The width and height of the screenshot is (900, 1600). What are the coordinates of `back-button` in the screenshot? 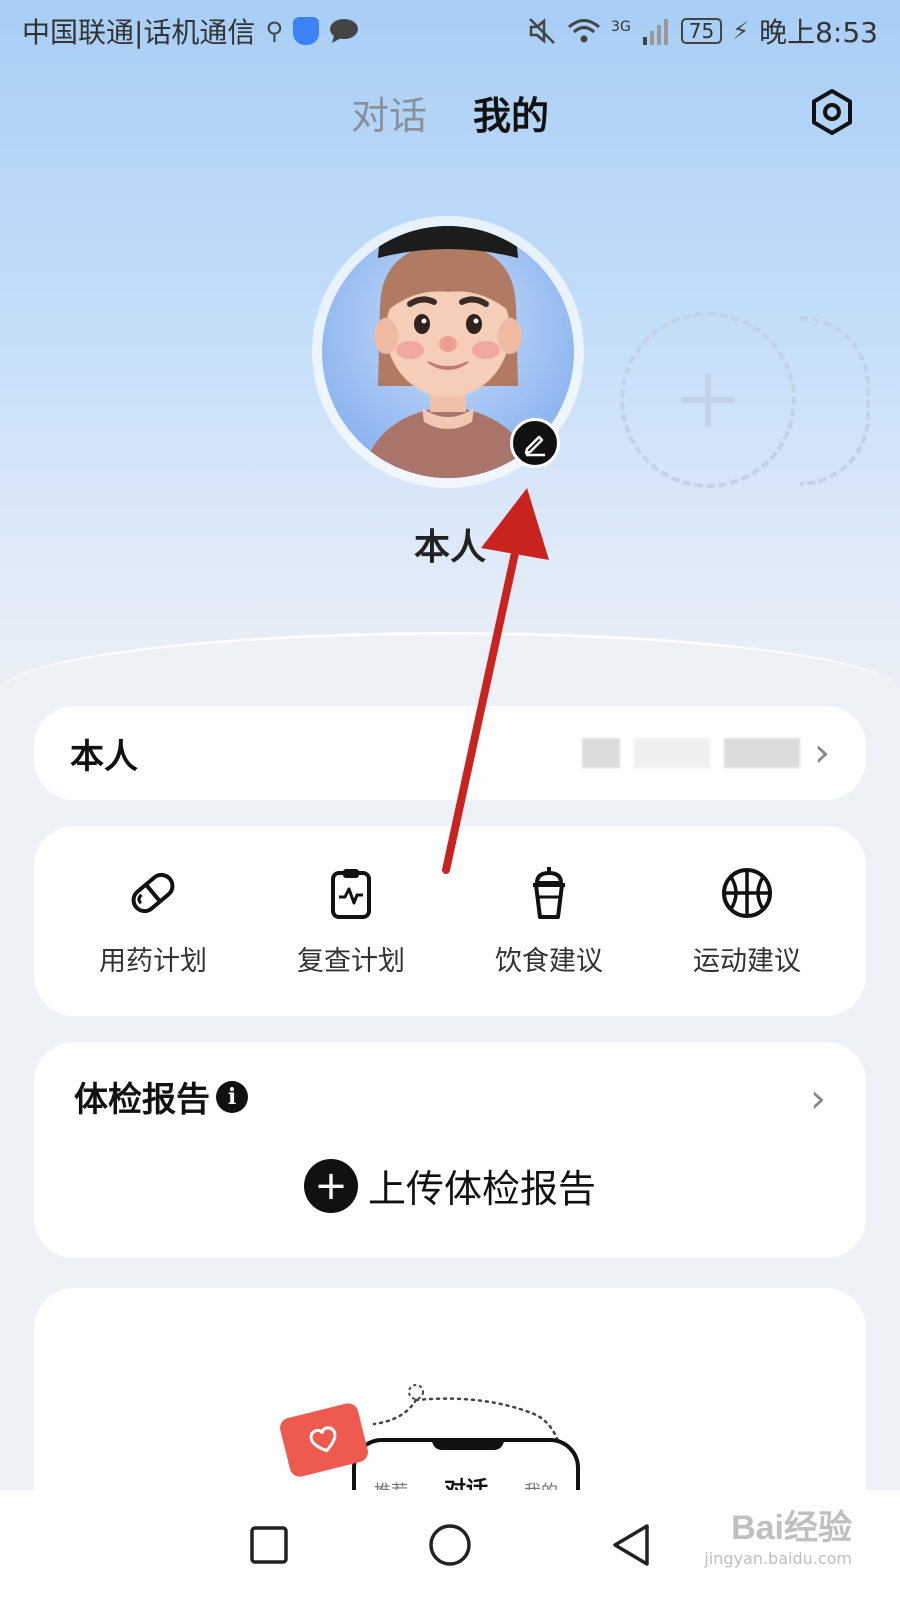 It's located at (631, 1545).